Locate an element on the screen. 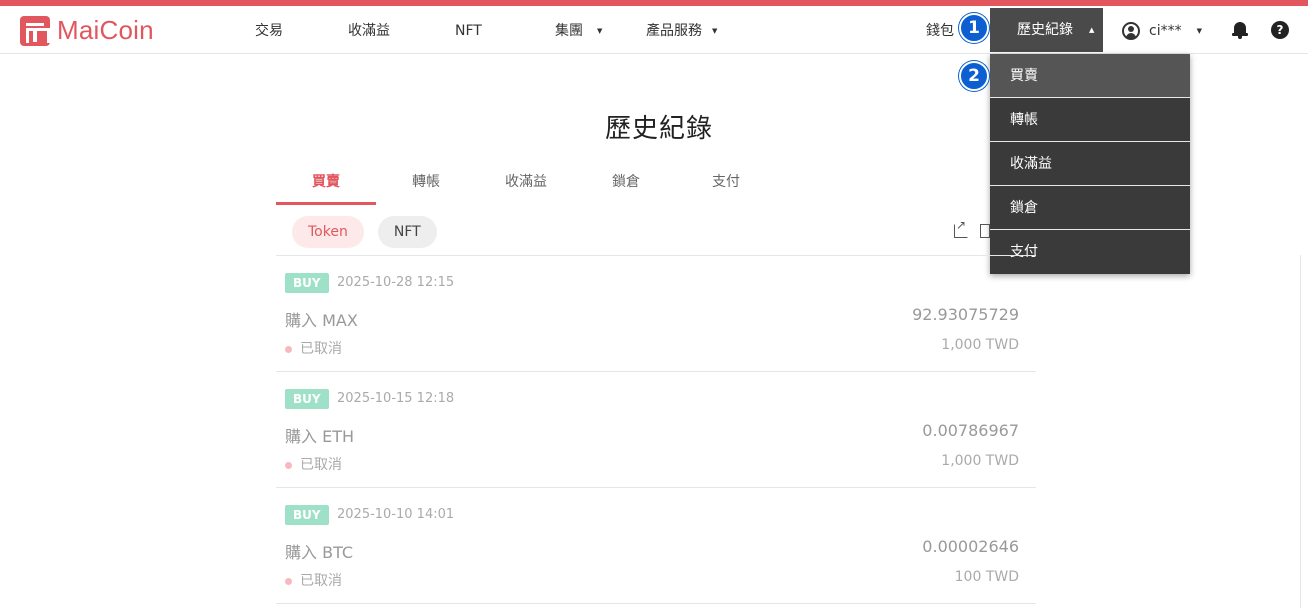  history-dropdown-menu: 買賣 轉帳 收滿益 鎖倉 支付 is located at coordinates (1090, 164).